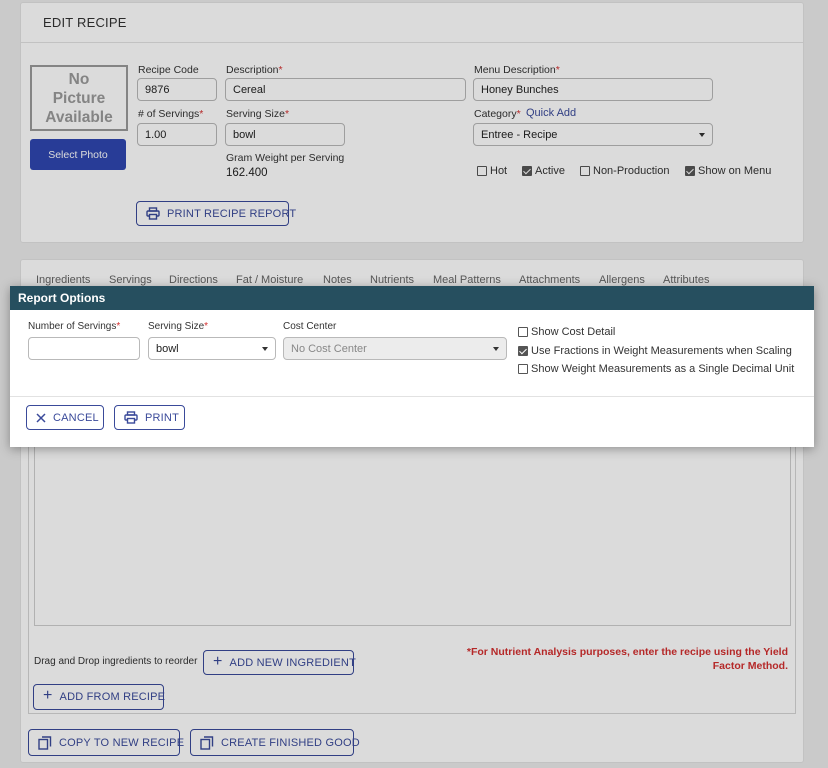  Describe the element at coordinates (395, 348) in the screenshot. I see `cost-center-select: No Cost Center` at that location.